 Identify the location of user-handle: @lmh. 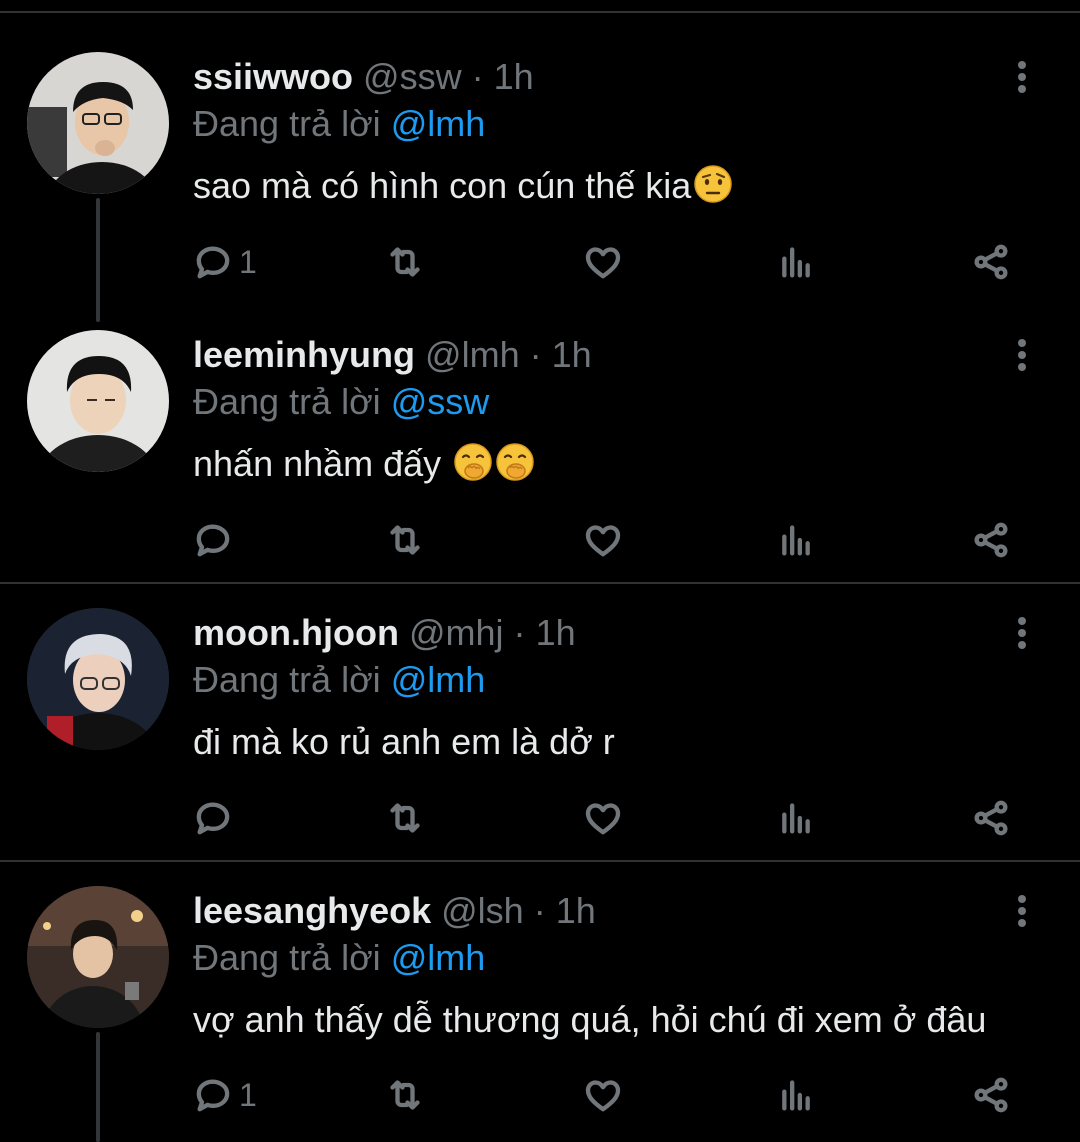
(472, 354).